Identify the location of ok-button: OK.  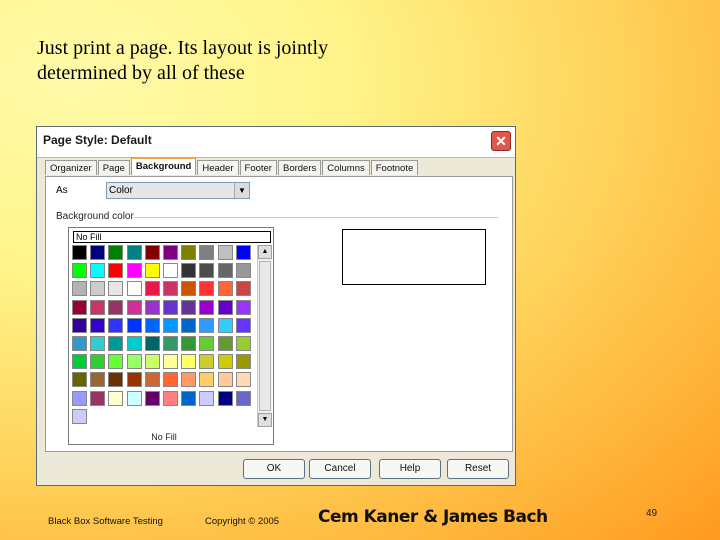
(274, 469).